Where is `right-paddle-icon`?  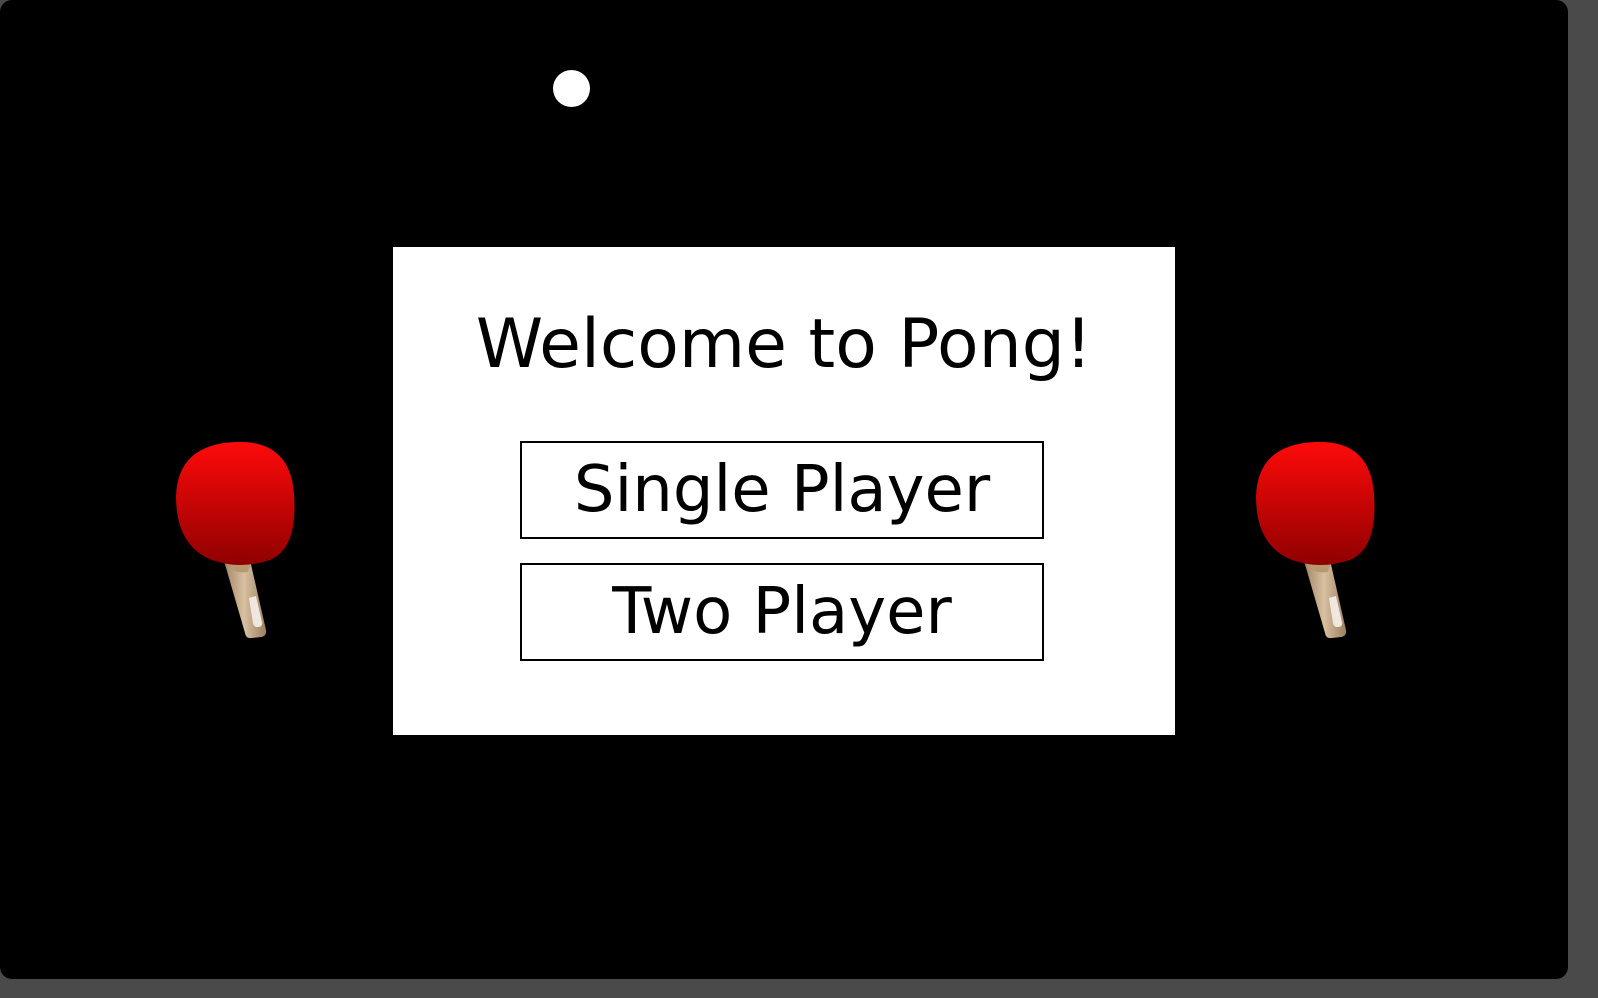
right-paddle-icon is located at coordinates (1315, 541).